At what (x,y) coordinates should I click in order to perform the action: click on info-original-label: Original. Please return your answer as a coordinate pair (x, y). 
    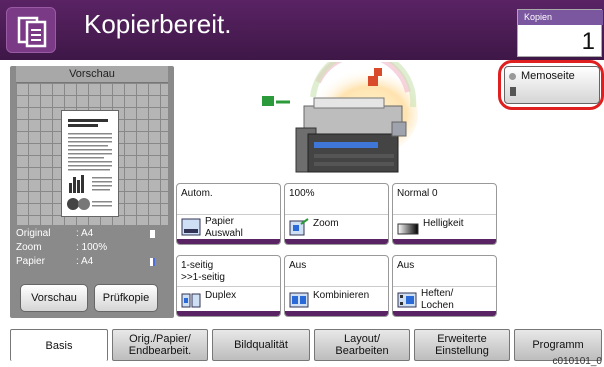
    Looking at the image, I should click on (33, 233).